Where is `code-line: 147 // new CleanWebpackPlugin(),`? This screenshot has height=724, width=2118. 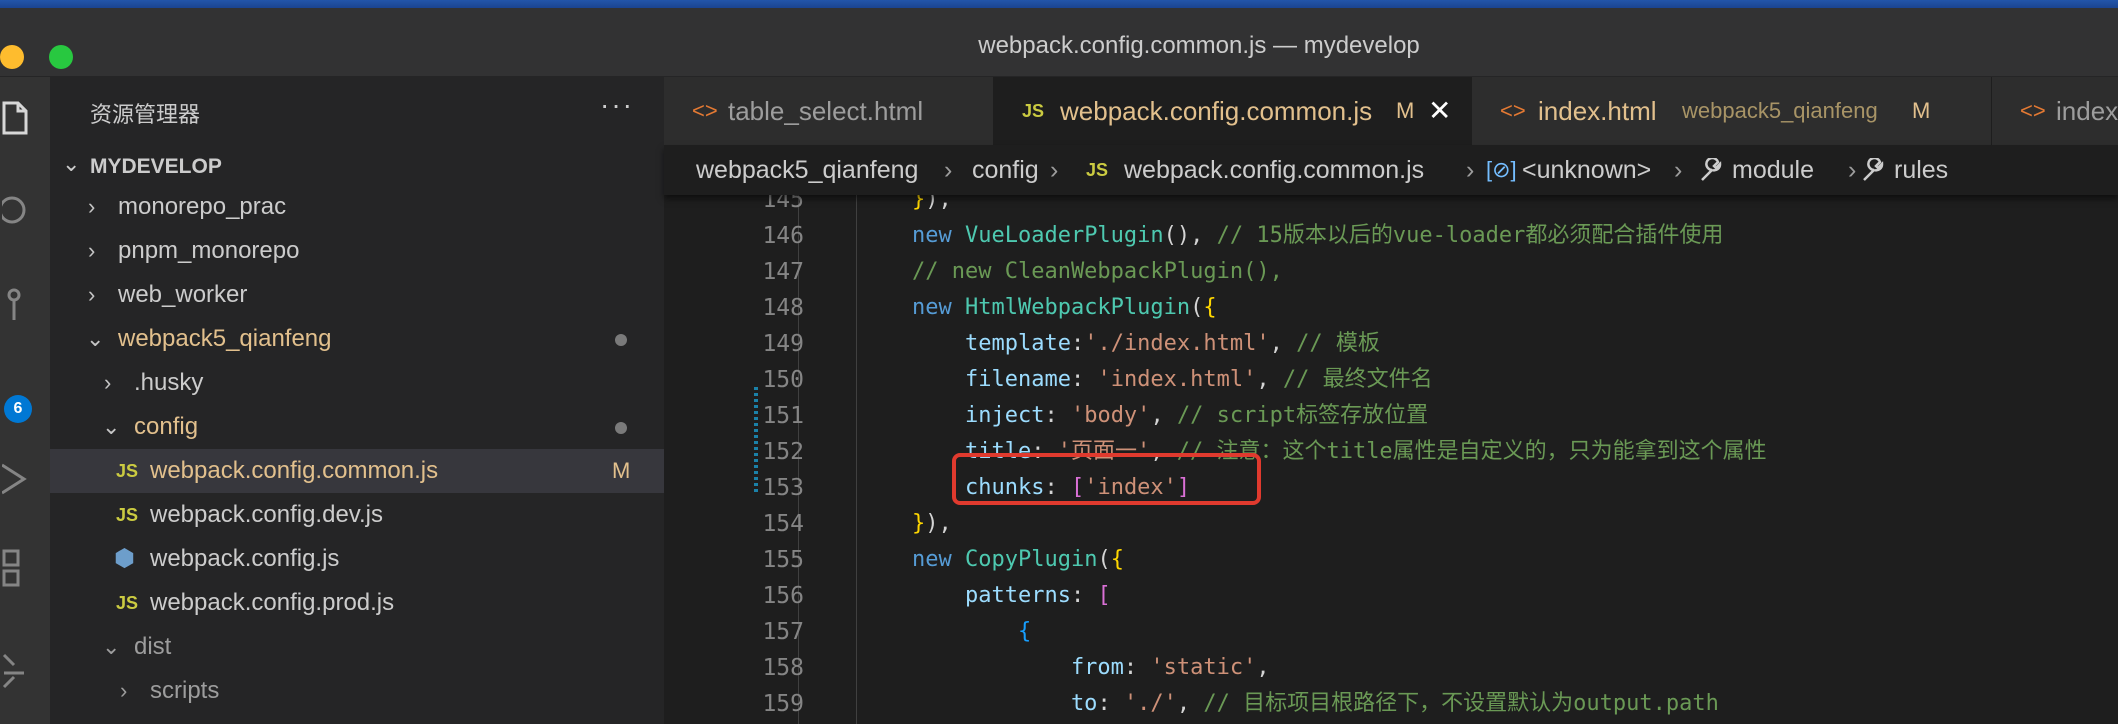
code-line: 147 // new CleanWebpackPlugin(), is located at coordinates (1391, 272).